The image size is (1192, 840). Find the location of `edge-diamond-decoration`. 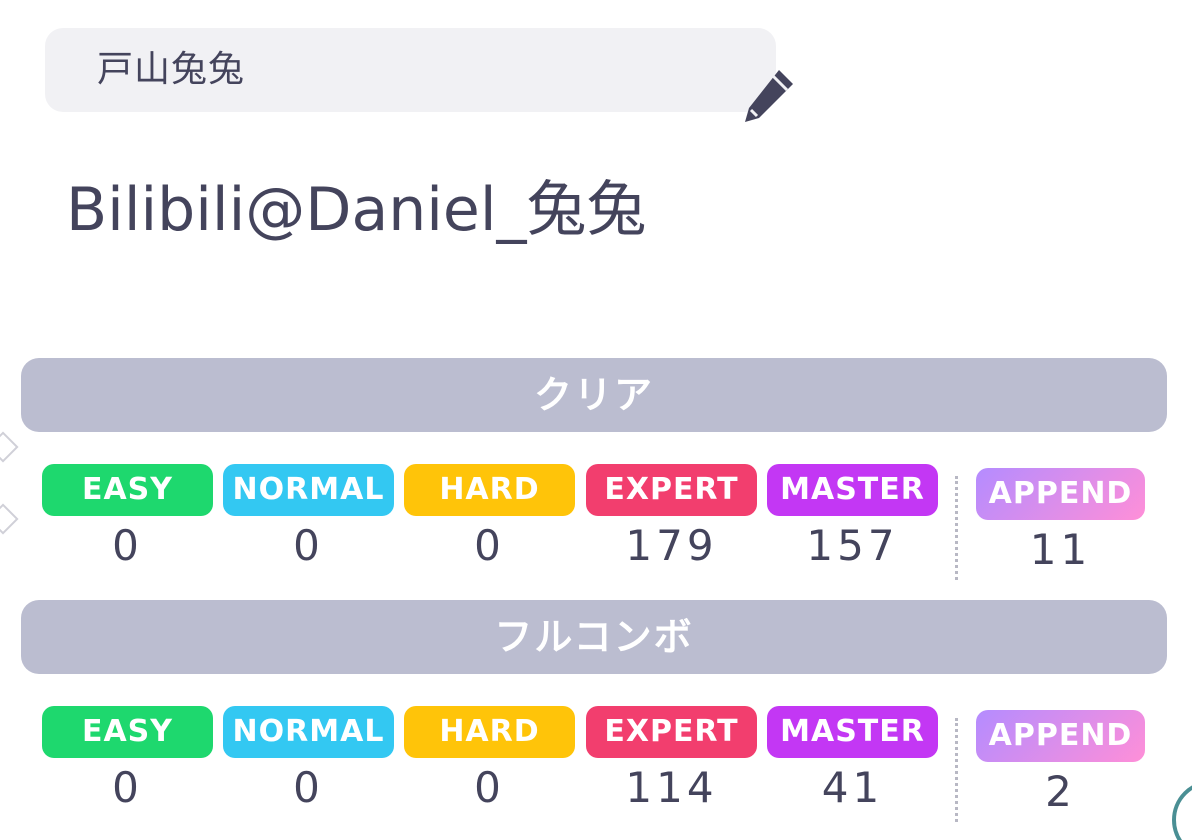

edge-diamond-decoration is located at coordinates (9, 447).